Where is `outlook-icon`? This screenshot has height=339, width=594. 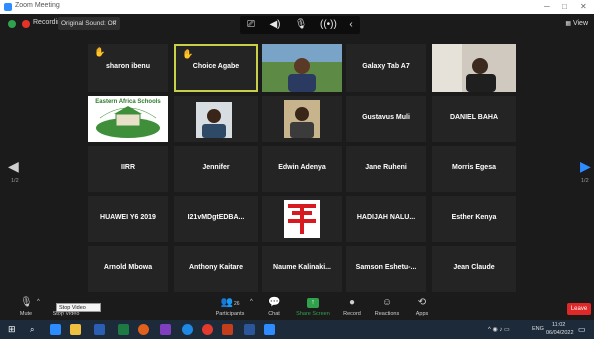
outlook-icon is located at coordinates (249, 329).